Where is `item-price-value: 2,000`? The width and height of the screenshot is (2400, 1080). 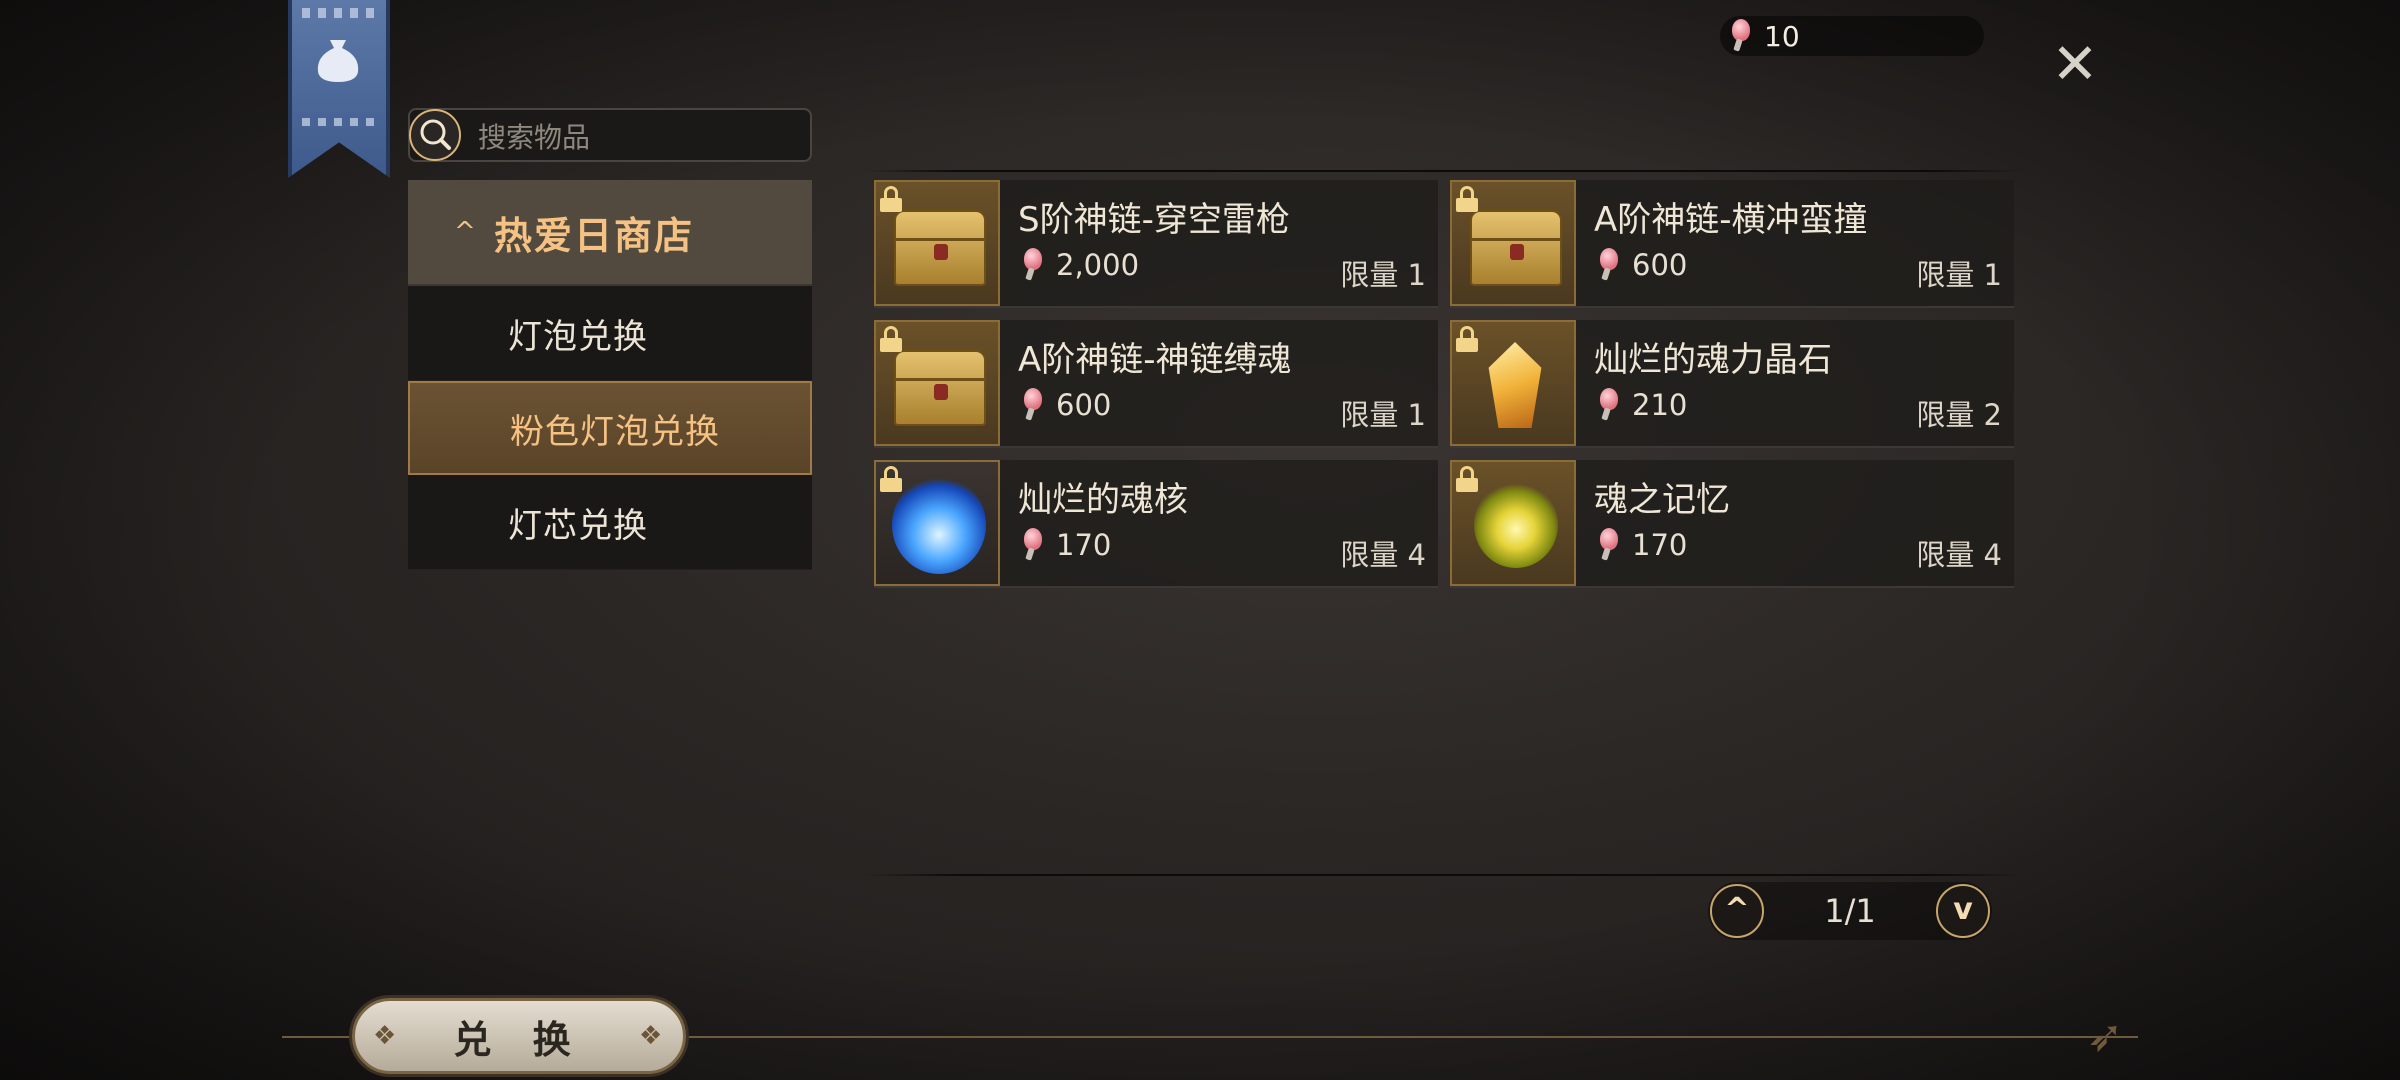 item-price-value: 2,000 is located at coordinates (1098, 265).